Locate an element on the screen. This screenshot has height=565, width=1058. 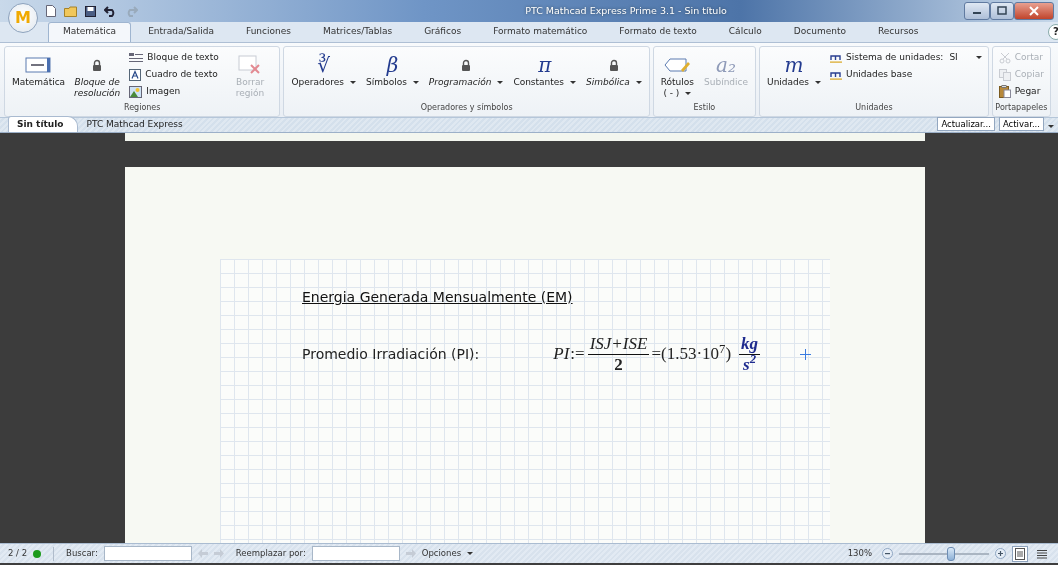
zoom-in-icon is located at coordinates (1000, 553).